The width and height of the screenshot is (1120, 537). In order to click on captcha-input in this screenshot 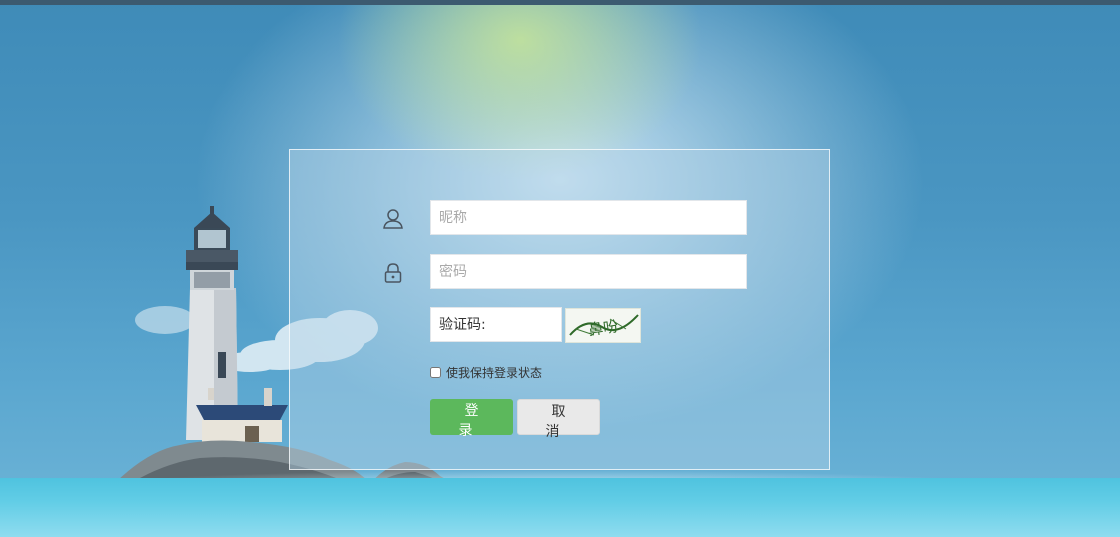, I will do `click(496, 324)`.